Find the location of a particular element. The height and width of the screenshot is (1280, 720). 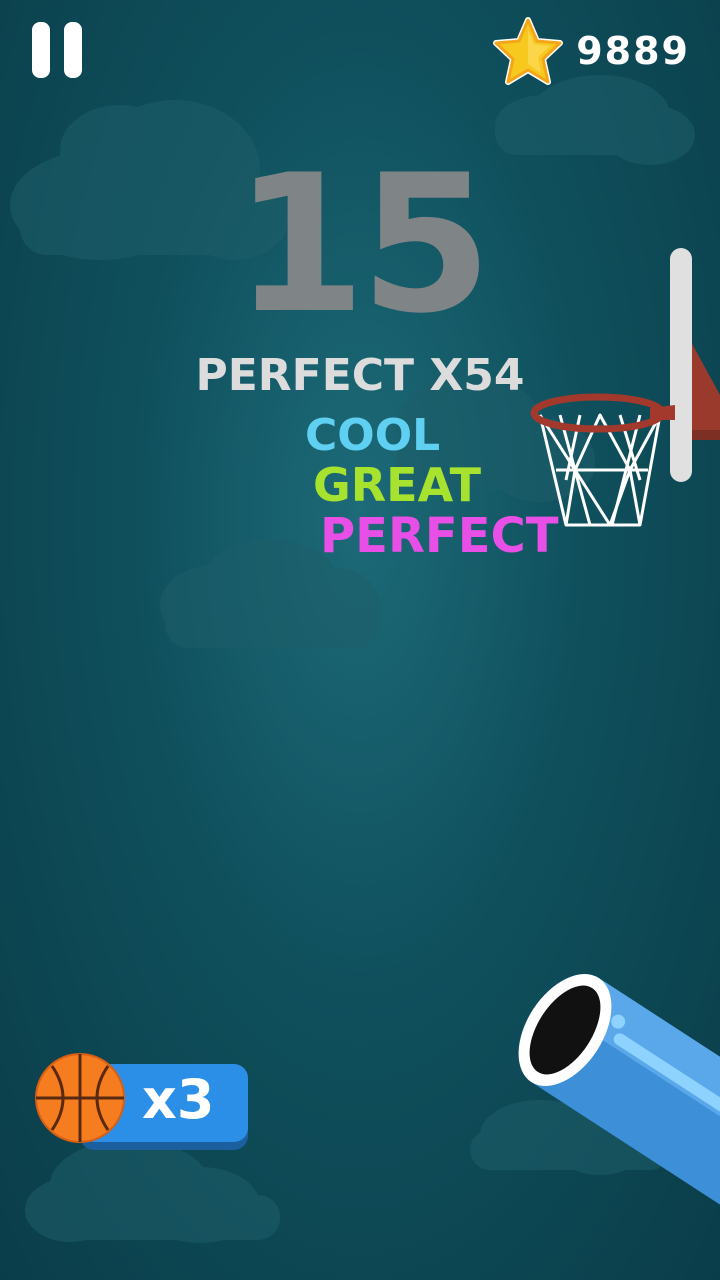

perfect-streak: PERFECT X54 is located at coordinates (360, 375).